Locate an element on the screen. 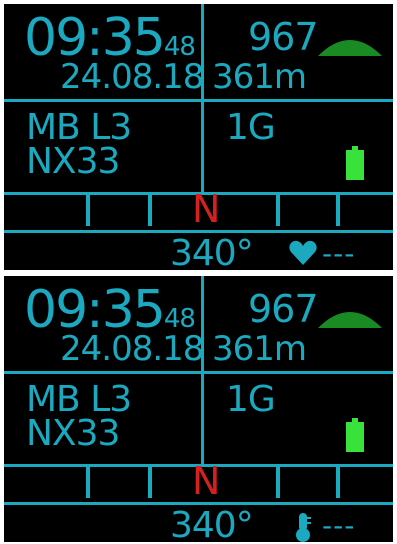 This screenshot has width=397, height=544. thermometer-icon is located at coordinates (303, 527).